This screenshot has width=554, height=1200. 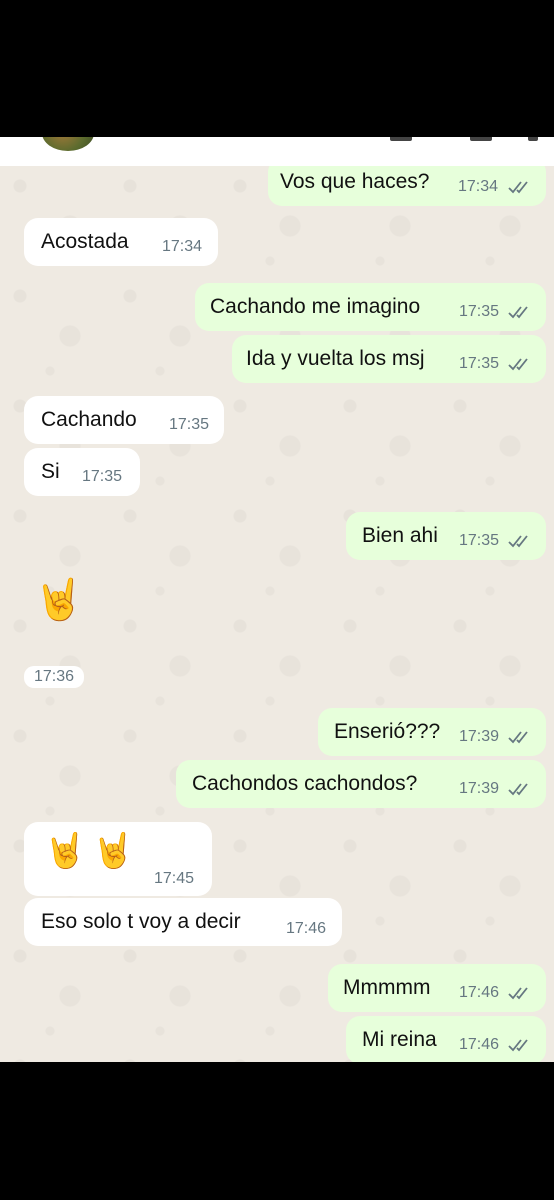 What do you see at coordinates (446, 536) in the screenshot?
I see `message-bubble-outgoing: Bien ahi 17:35` at bounding box center [446, 536].